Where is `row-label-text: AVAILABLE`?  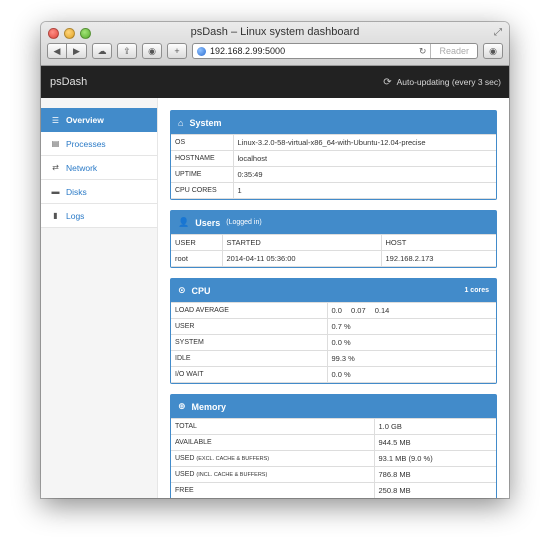
row-label-text: AVAILABLE is located at coordinates (193, 442).